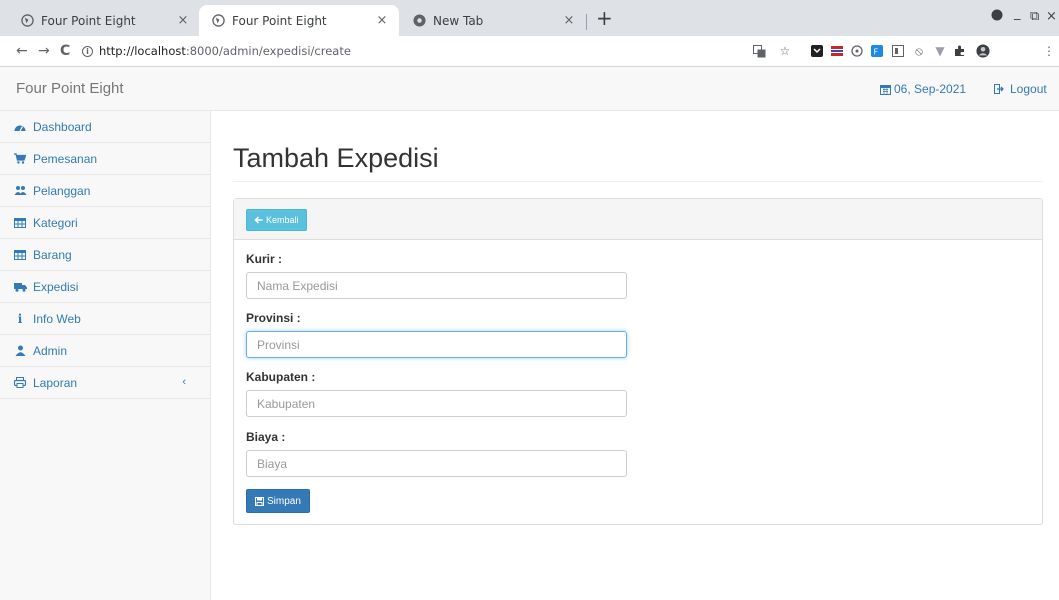  I want to click on sidebar-item-label: Pelanggan, so click(62, 190).